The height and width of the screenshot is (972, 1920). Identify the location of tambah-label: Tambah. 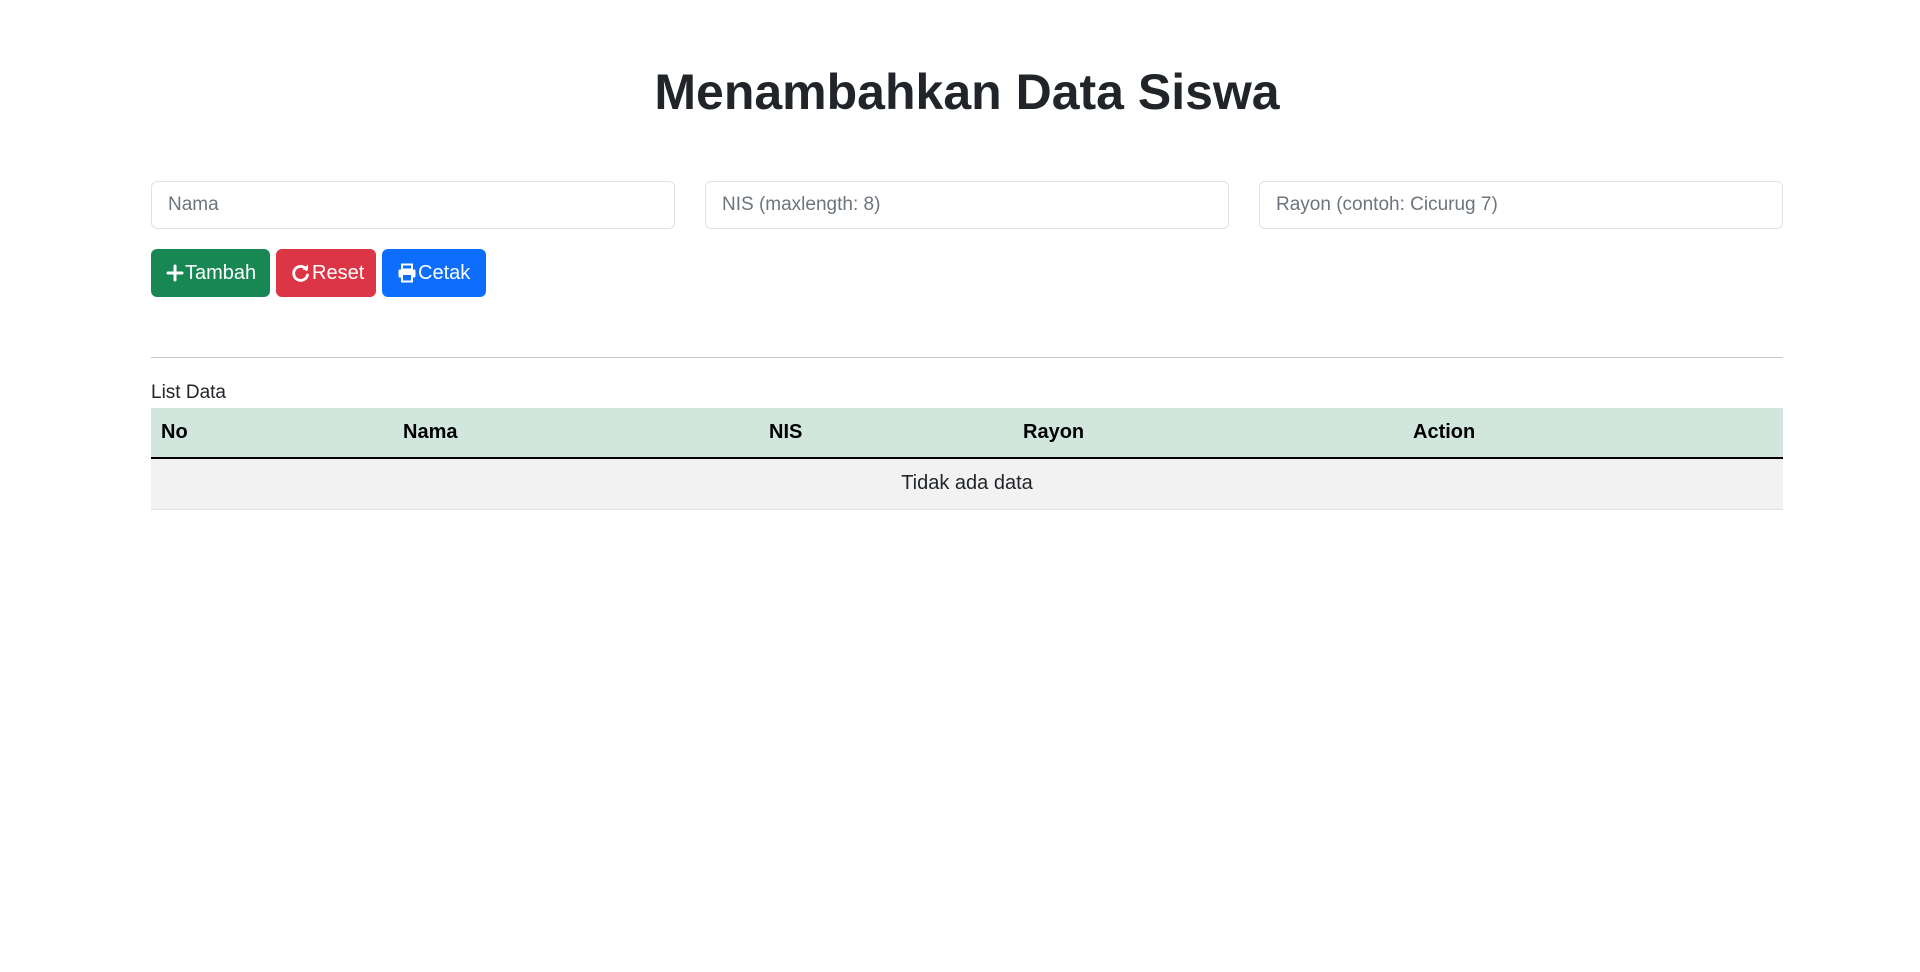
(221, 272).